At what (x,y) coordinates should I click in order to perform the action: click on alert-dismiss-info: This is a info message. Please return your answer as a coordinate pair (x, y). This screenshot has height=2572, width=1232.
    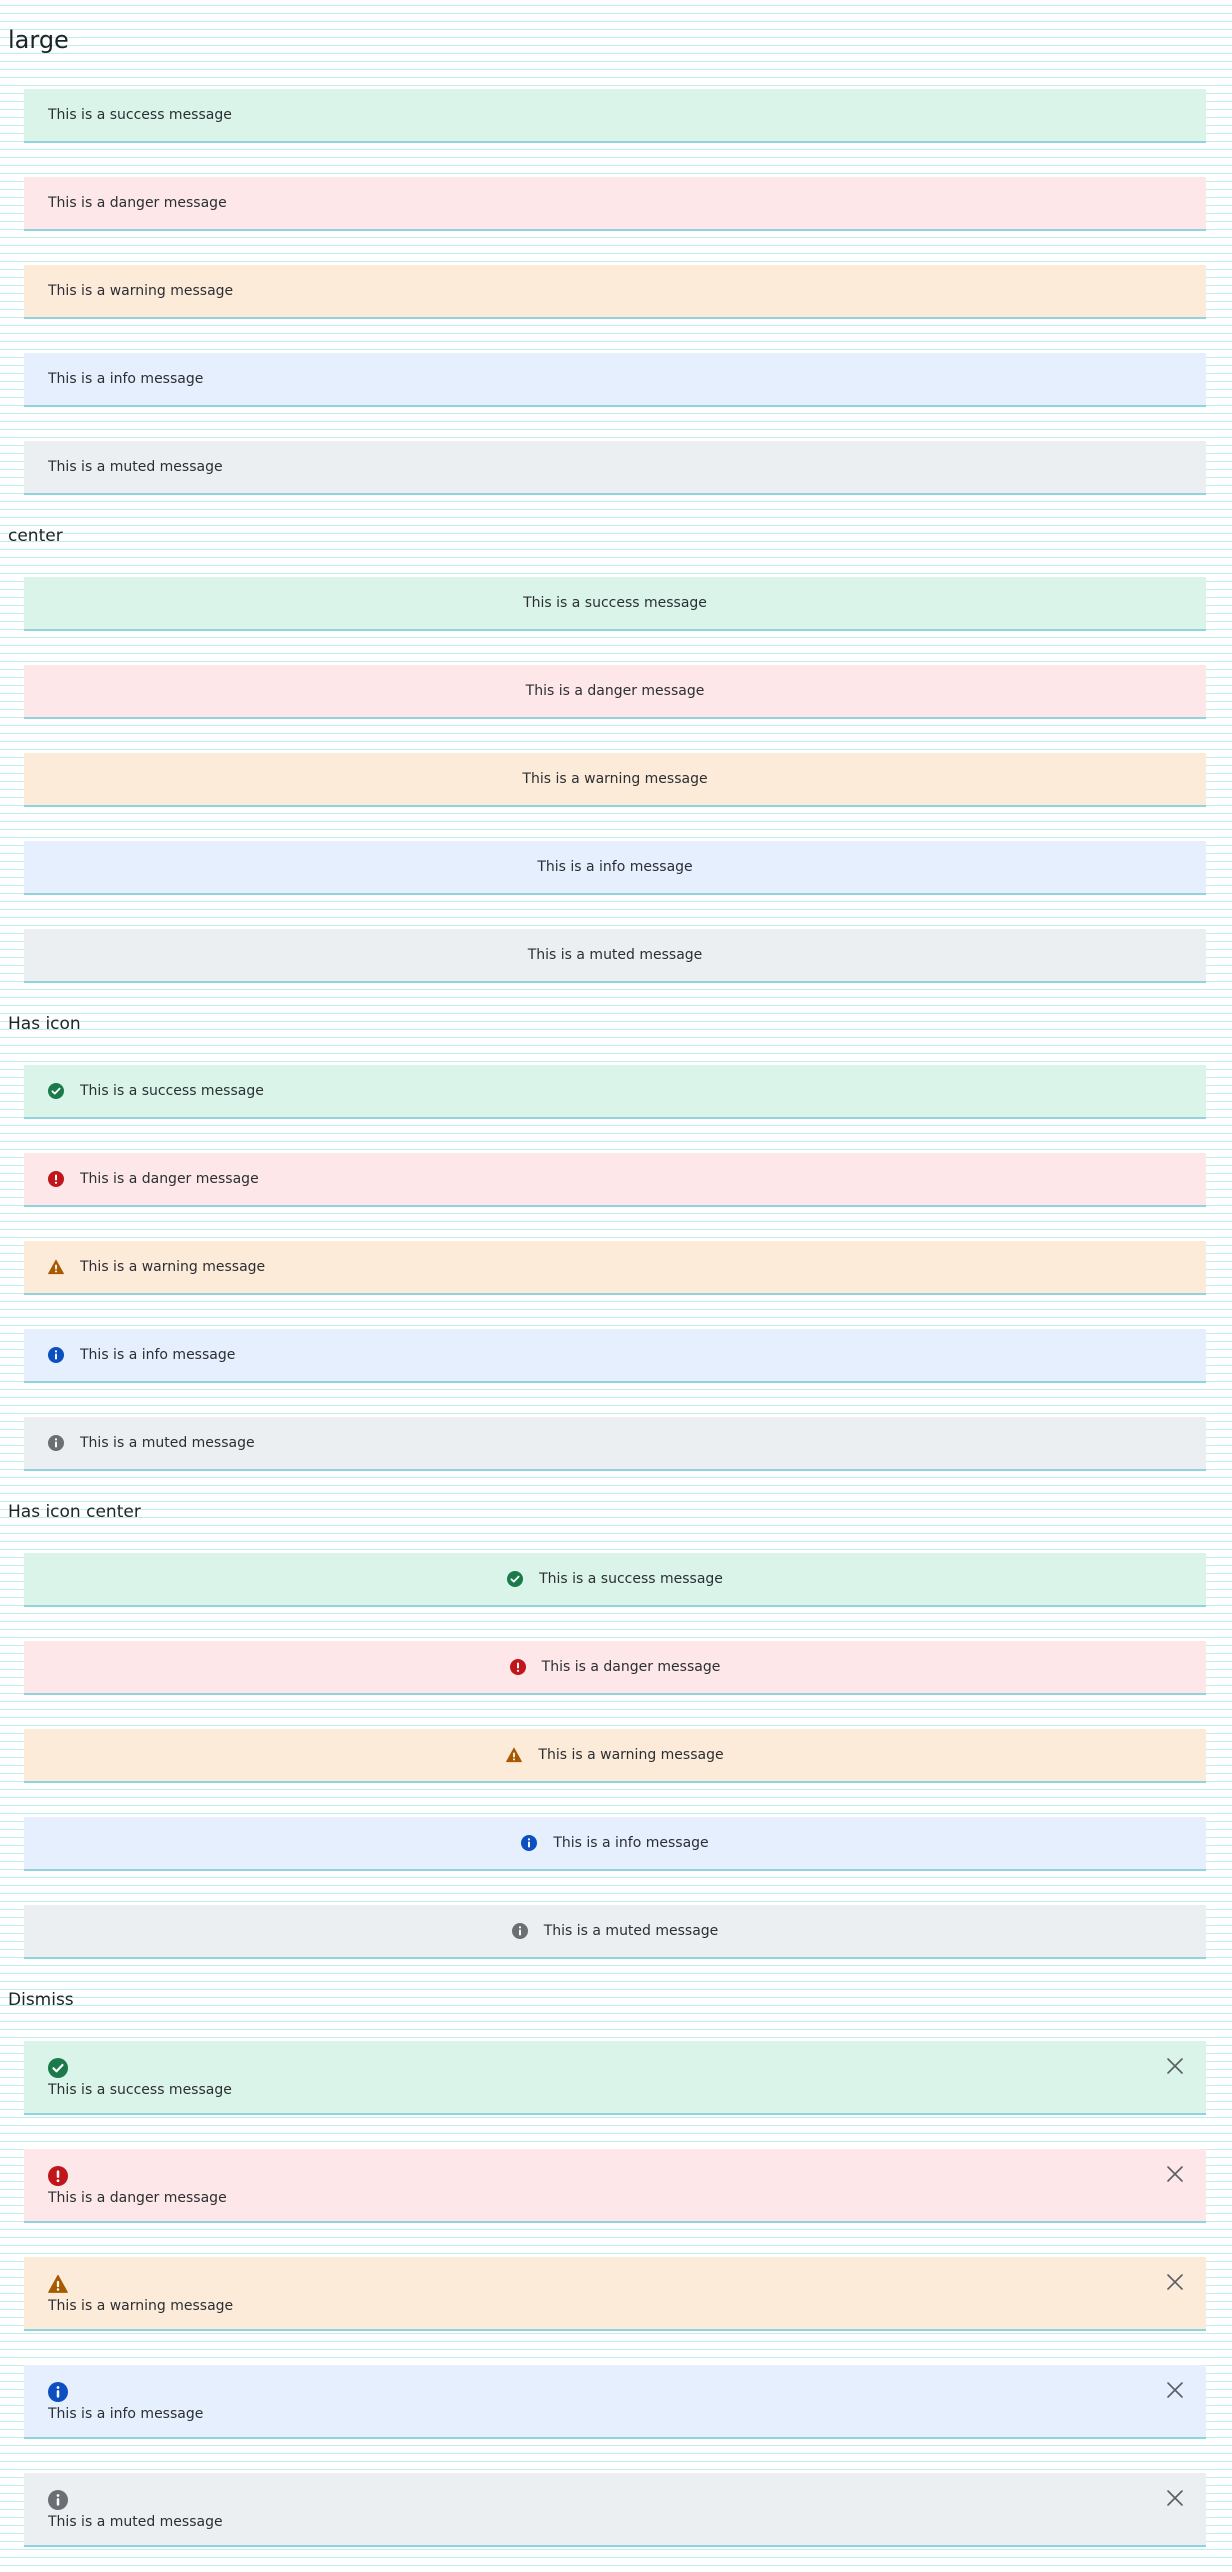
    Looking at the image, I should click on (615, 2402).